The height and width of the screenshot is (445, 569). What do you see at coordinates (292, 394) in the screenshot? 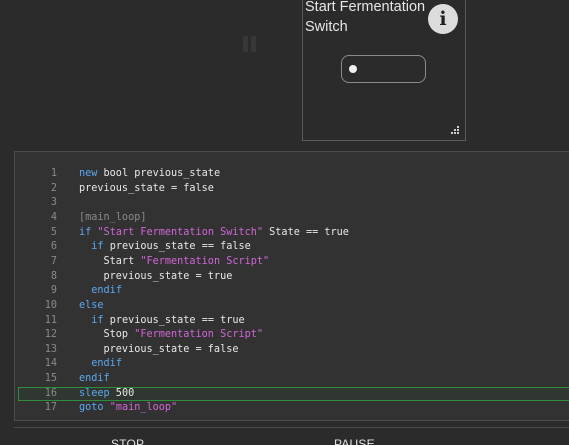
I see `code-line: 16 sleep 500` at bounding box center [292, 394].